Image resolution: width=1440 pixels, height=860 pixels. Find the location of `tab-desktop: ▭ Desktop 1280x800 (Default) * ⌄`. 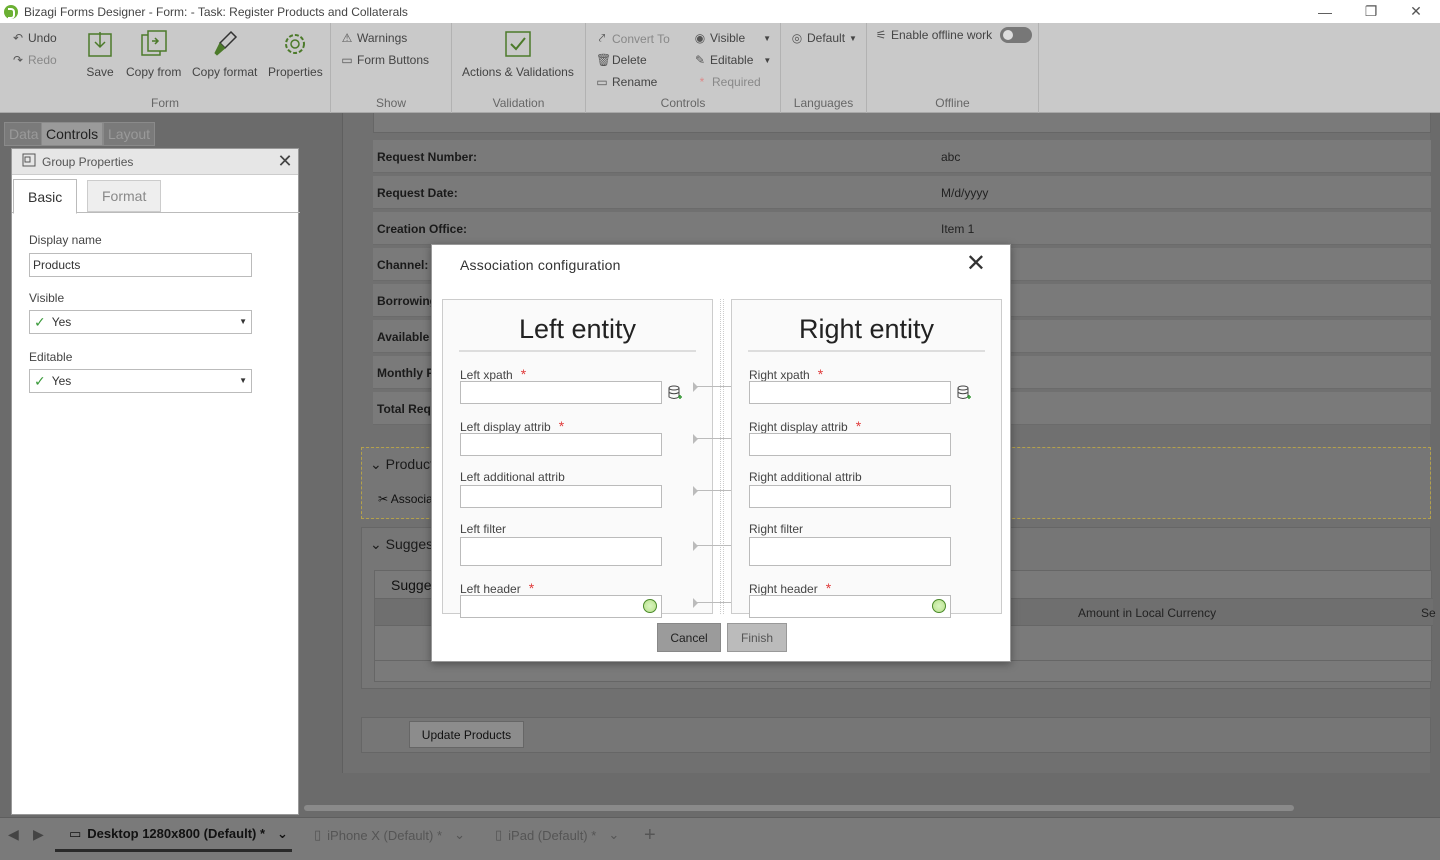

tab-desktop: ▭ Desktop 1280x800 (Default) * ⌄ is located at coordinates (173, 835).